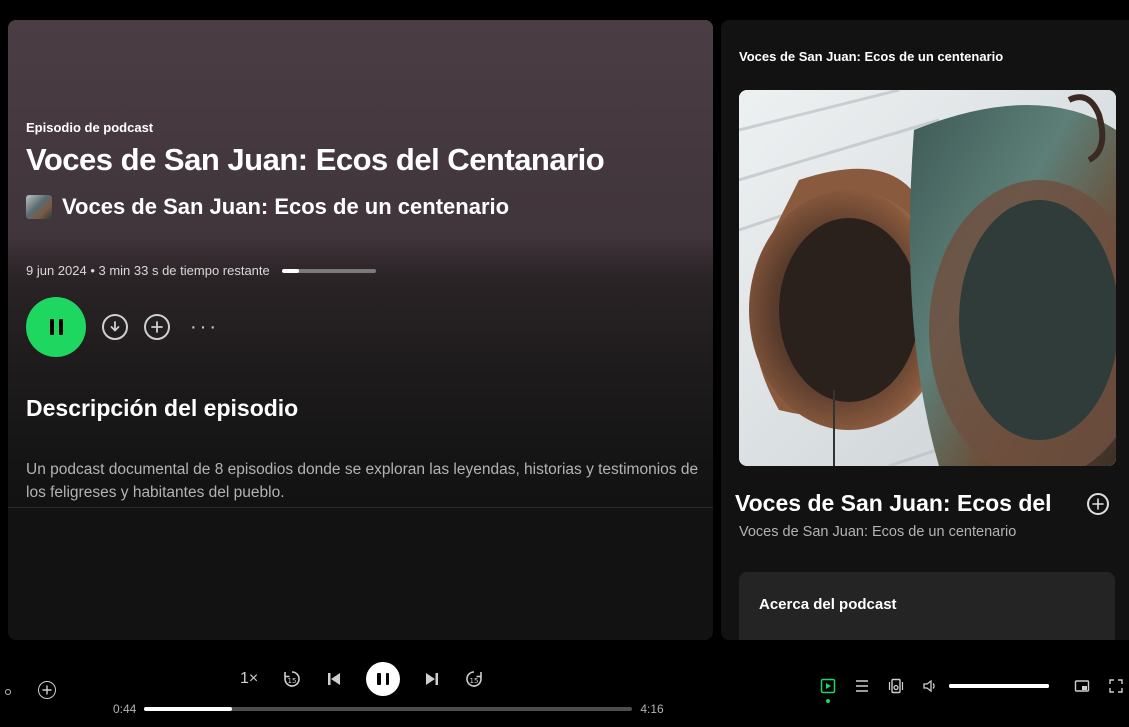 This screenshot has width=1129, height=727. What do you see at coordinates (328, 270) in the screenshot?
I see `episode-progress-bar` at bounding box center [328, 270].